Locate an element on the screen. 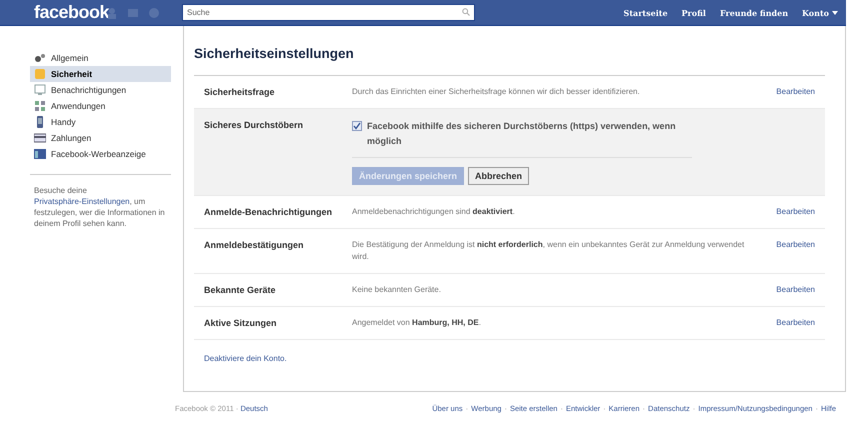 Image resolution: width=861 pixels, height=428 pixels. phone-icon is located at coordinates (40, 122).